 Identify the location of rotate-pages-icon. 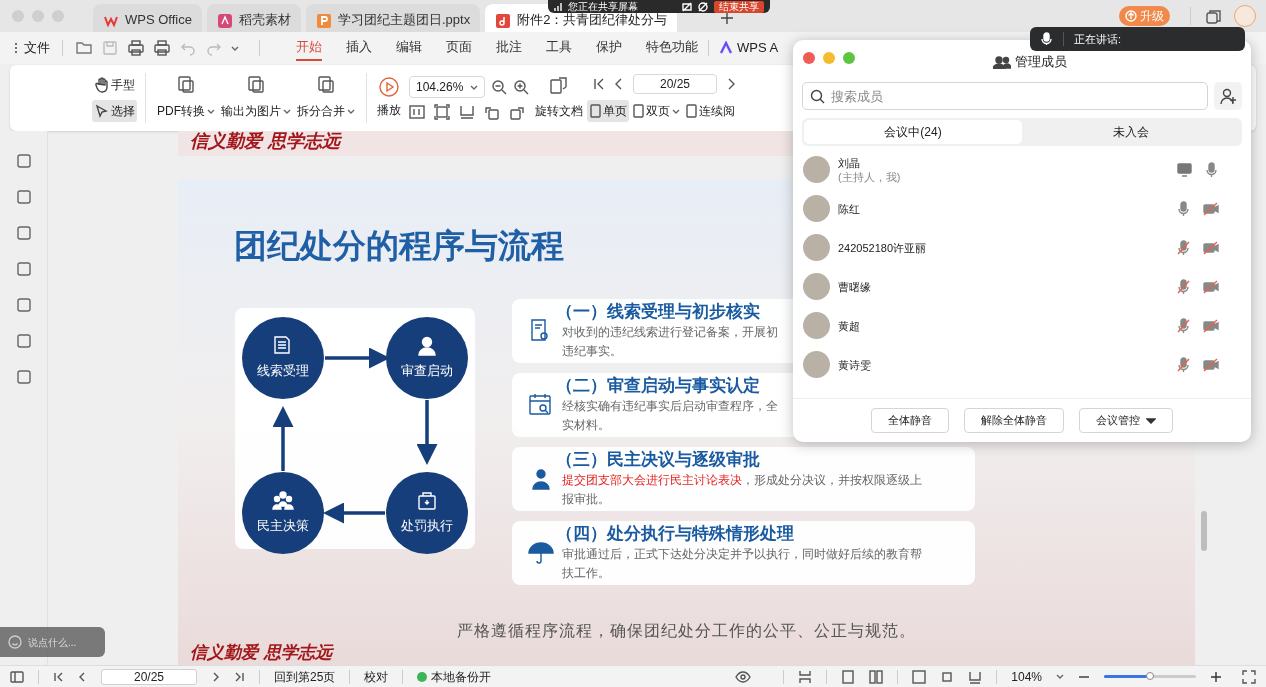
(559, 86).